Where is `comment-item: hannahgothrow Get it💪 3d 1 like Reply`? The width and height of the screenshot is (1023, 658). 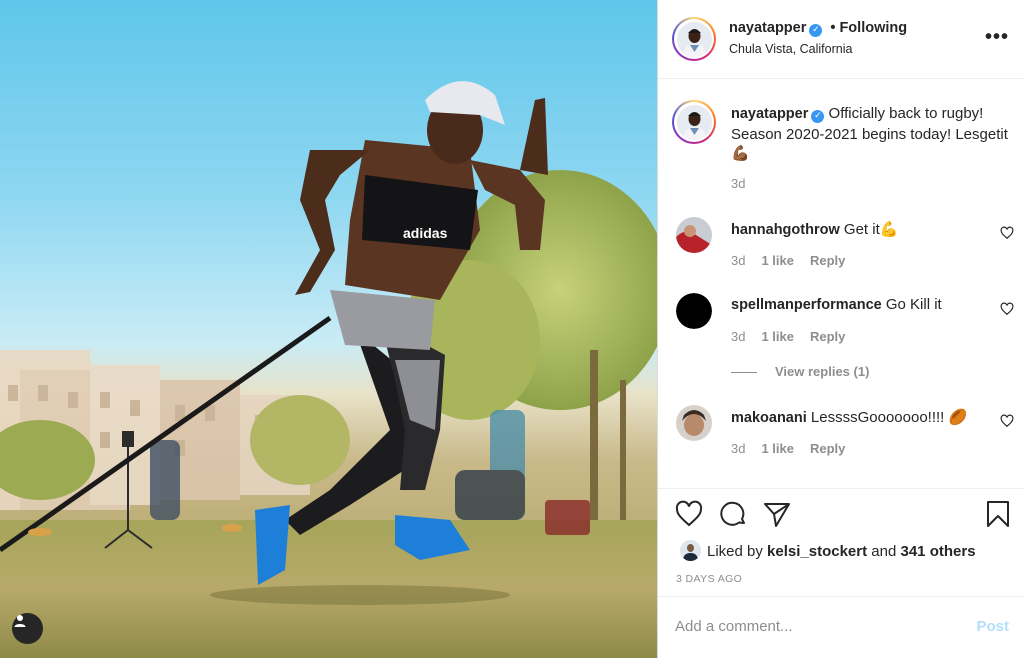 comment-item: hannahgothrow Get it💪 3d 1 like Reply is located at coordinates (840, 250).